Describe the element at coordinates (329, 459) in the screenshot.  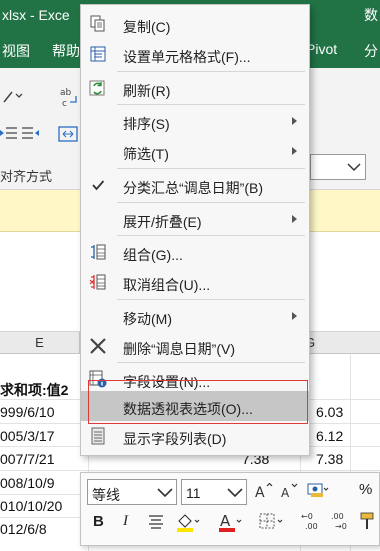
I see `table-cell: 7.38` at that location.